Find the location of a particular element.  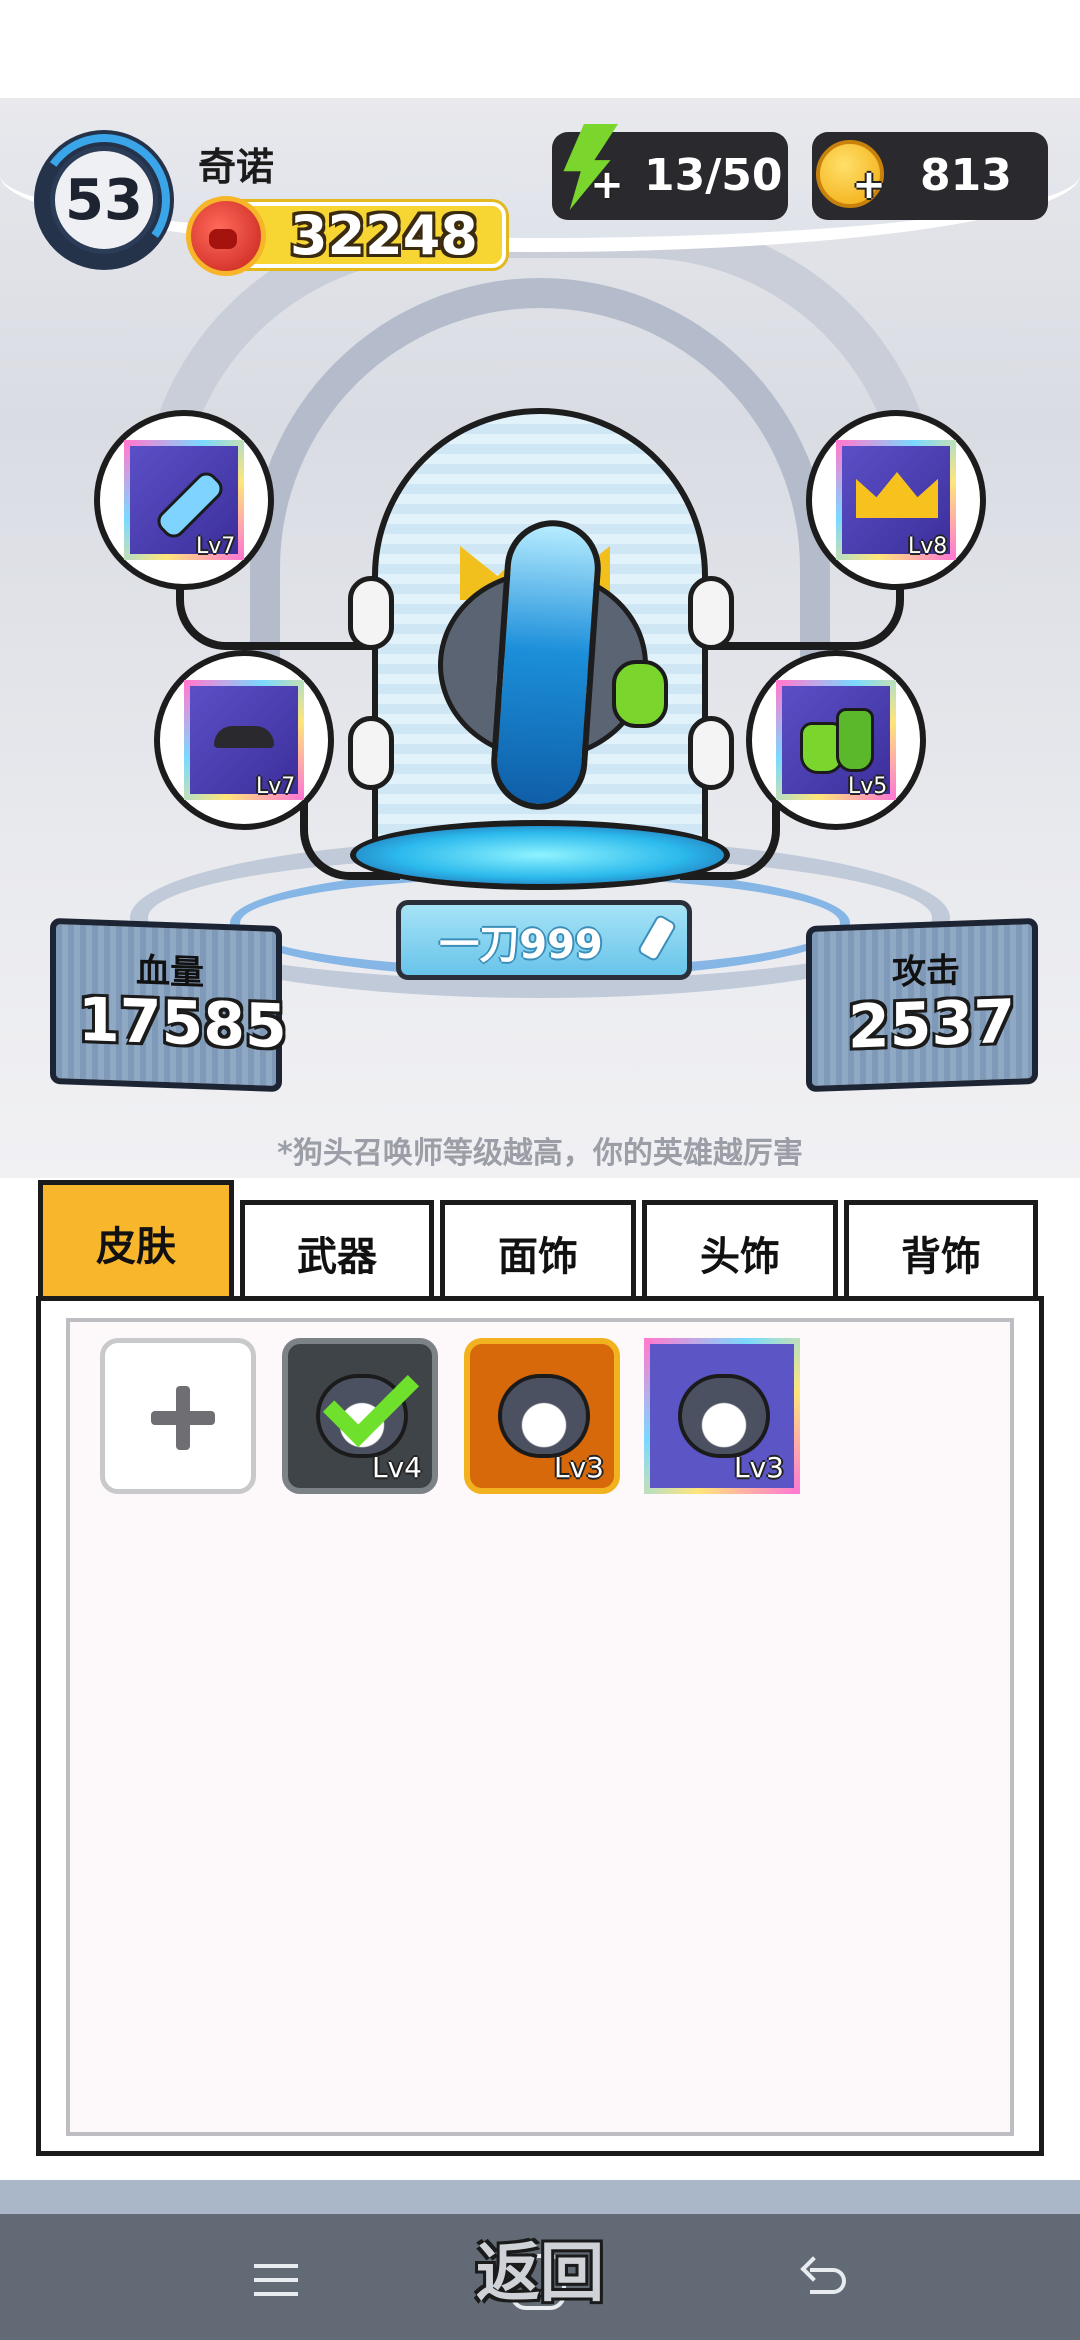

skin-item: Lv4 is located at coordinates (360, 1416).